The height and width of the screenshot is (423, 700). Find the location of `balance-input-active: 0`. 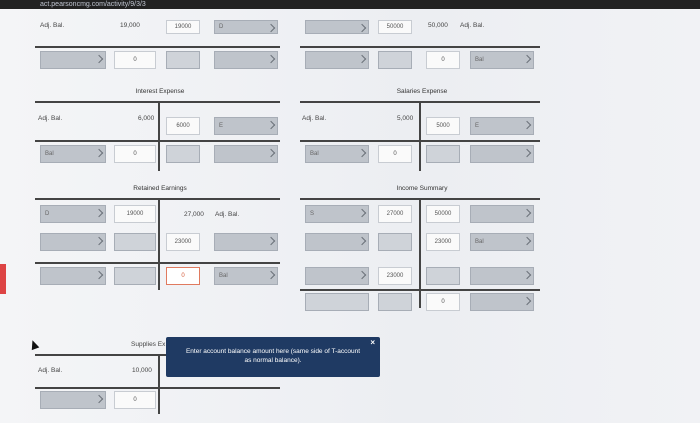

balance-input-active: 0 is located at coordinates (183, 276).